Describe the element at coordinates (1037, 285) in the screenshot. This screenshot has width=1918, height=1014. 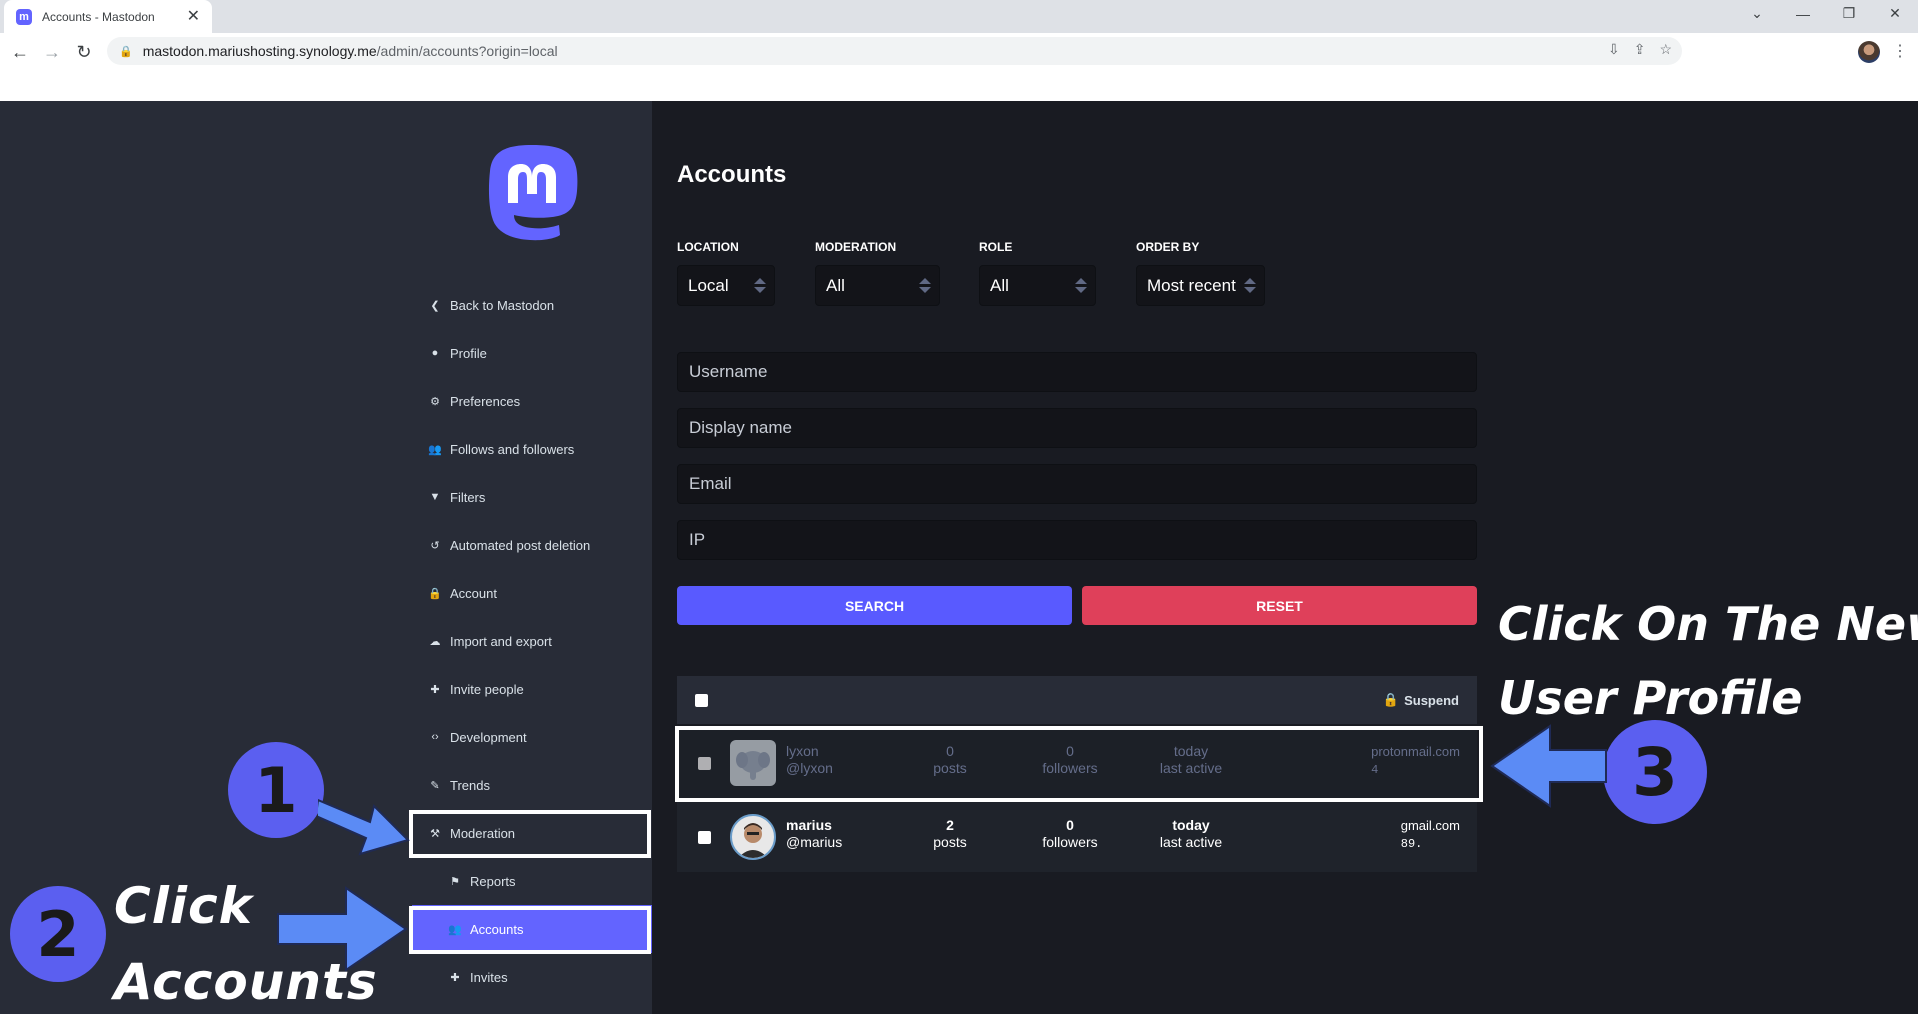
I see `role-select: All` at that location.